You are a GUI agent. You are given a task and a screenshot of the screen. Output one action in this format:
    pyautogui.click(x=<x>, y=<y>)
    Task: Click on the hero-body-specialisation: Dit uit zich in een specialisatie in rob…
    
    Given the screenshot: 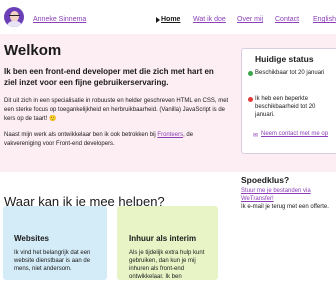 What is the action you would take?
    pyautogui.click(x=116, y=110)
    